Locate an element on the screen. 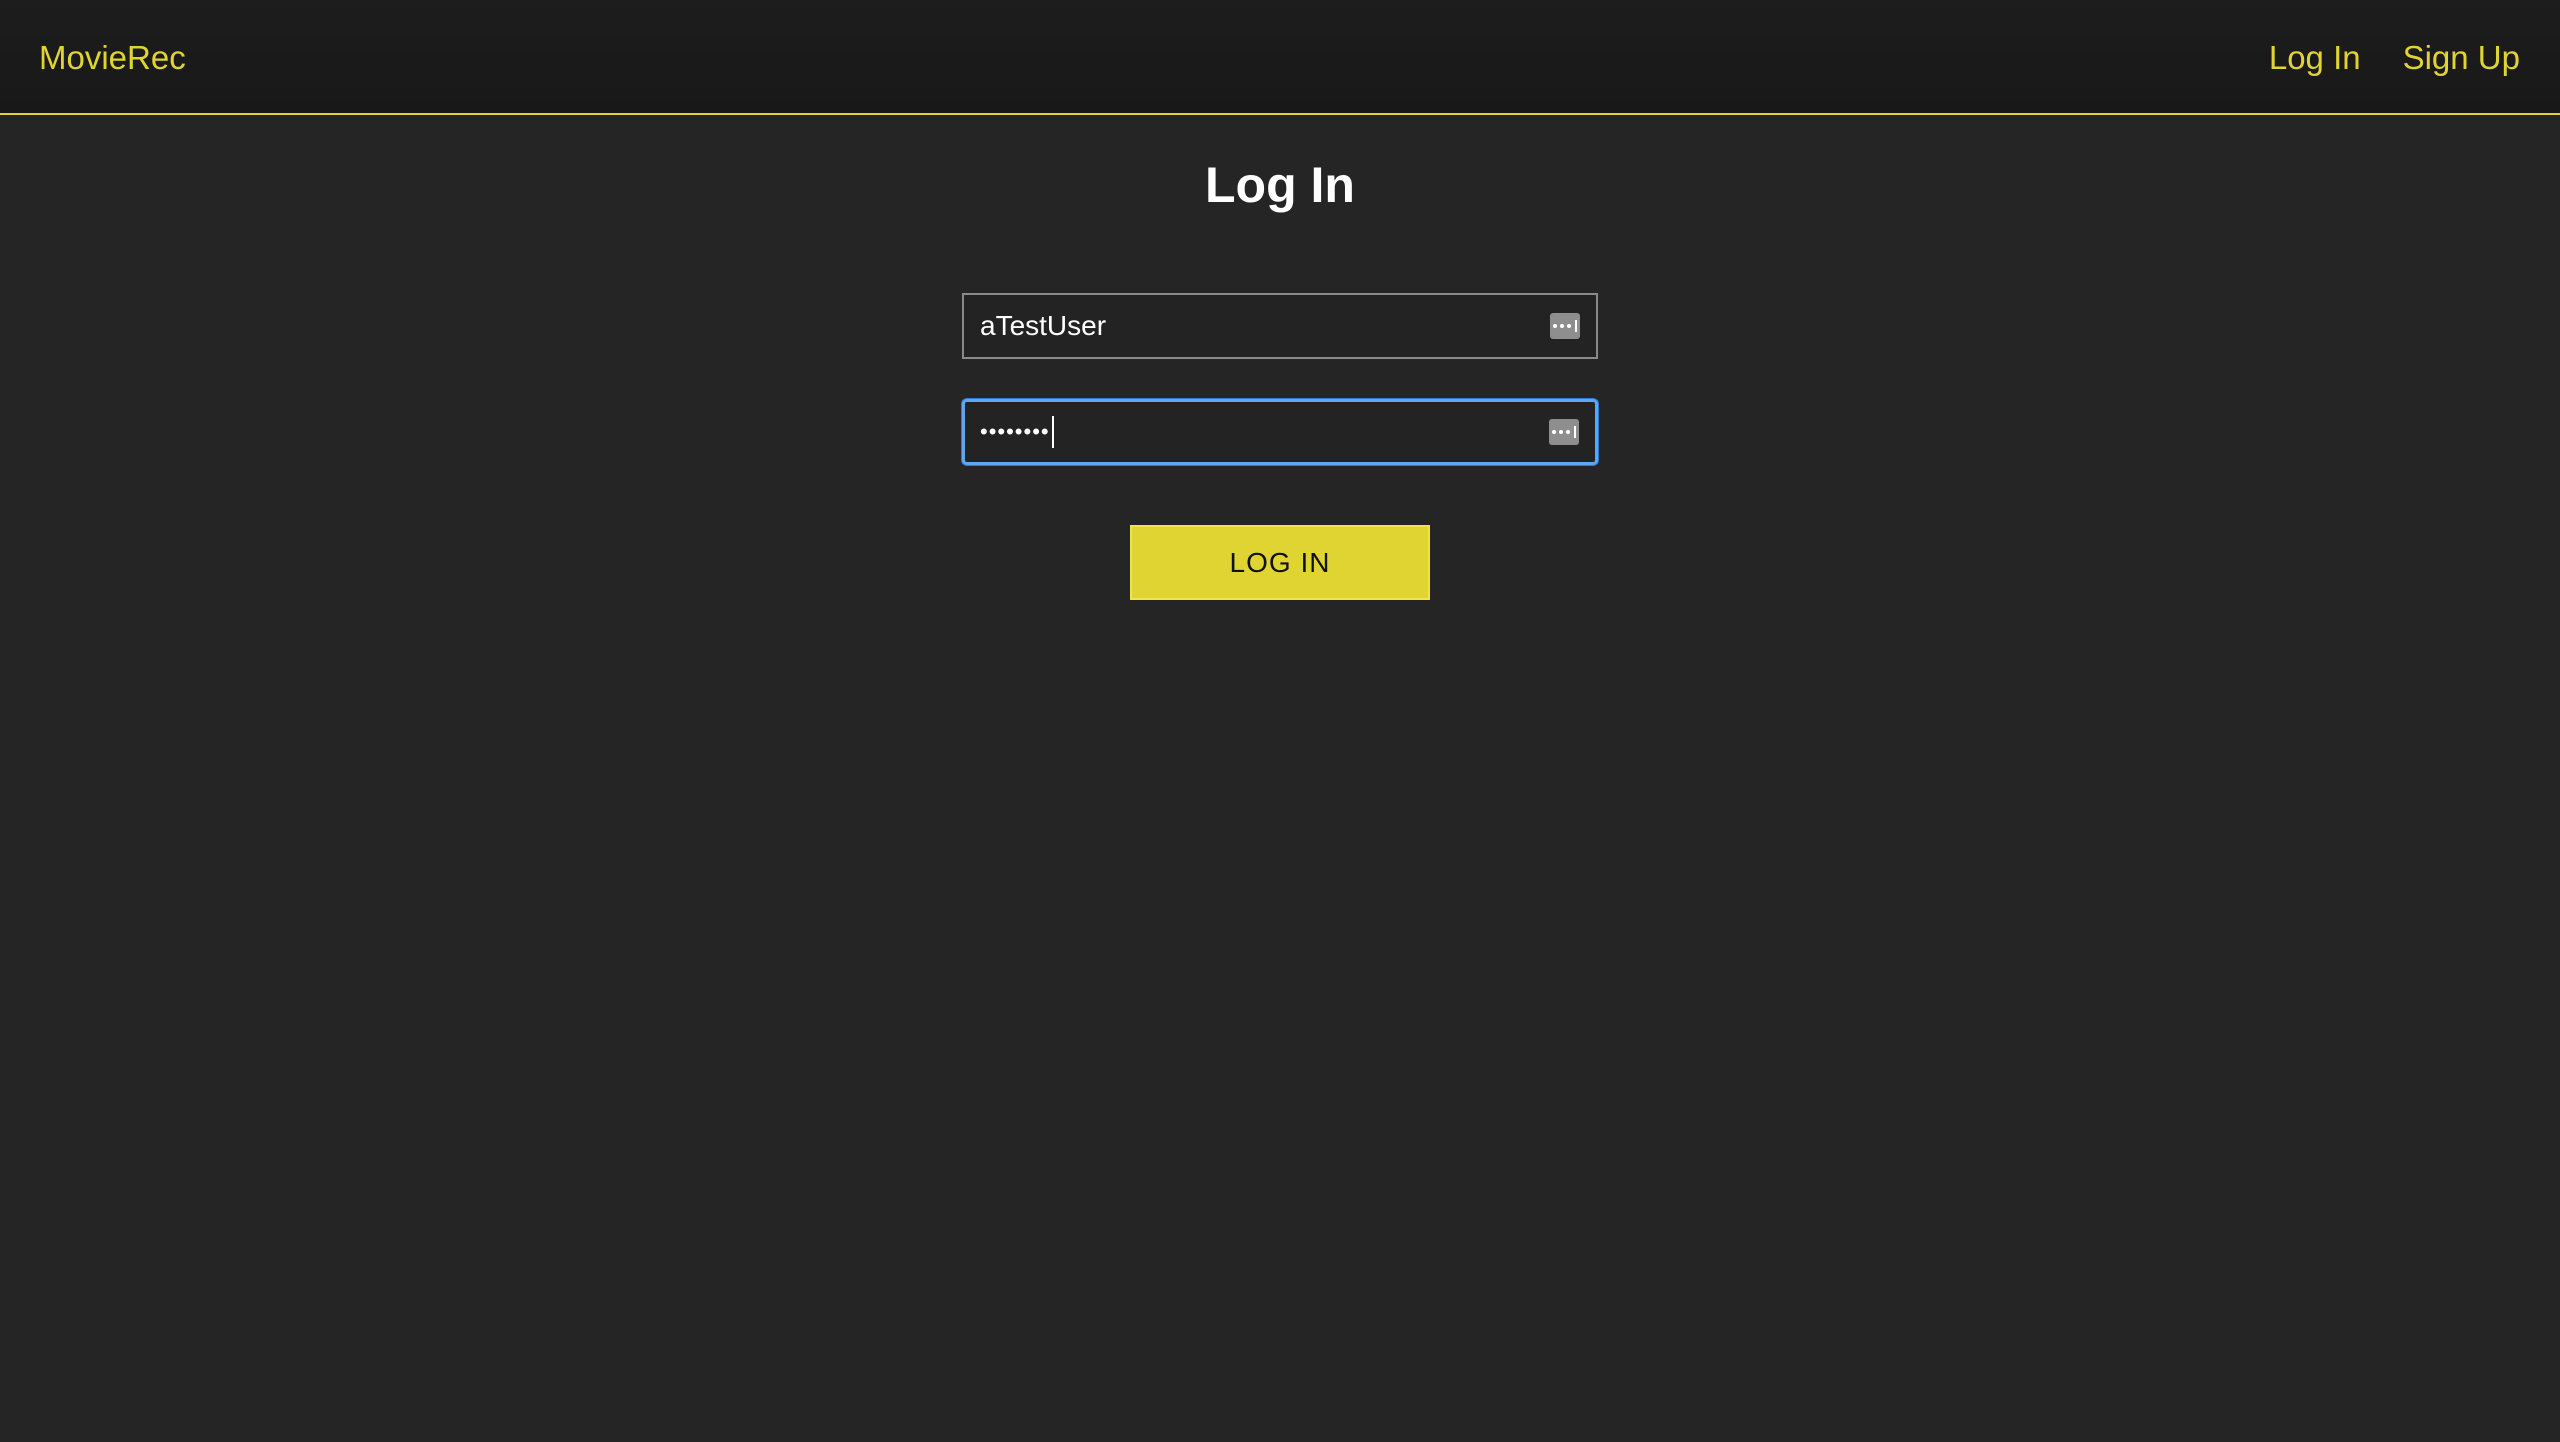 The image size is (2560, 1442). password-value: •••••••• is located at coordinates (1017, 432).